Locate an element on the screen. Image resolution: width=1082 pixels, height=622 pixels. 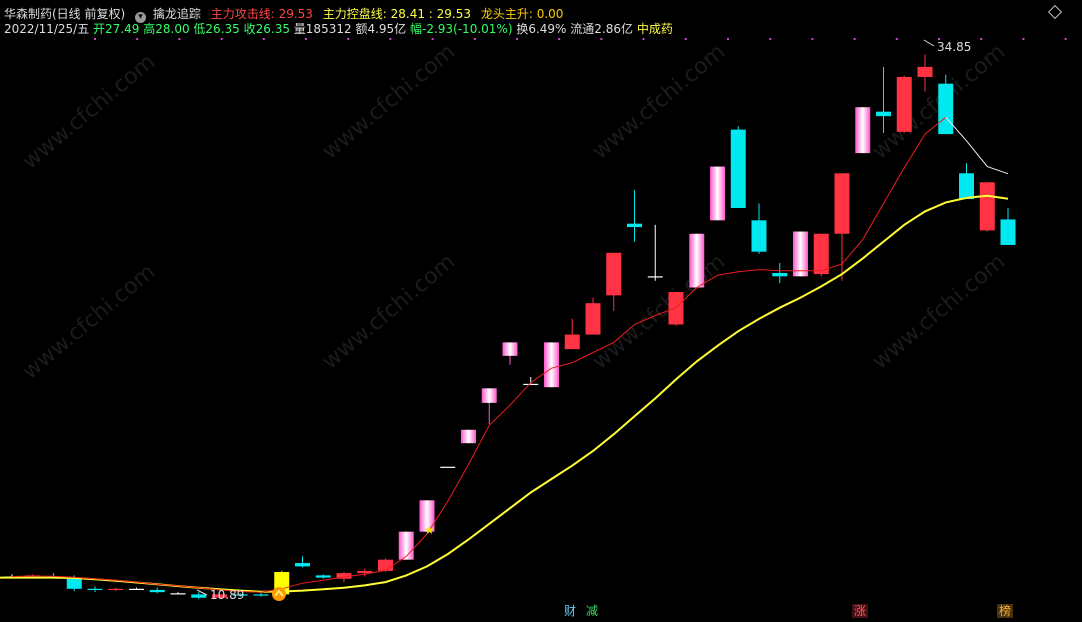
high-annotation: 34.85 is located at coordinates (947, 46).